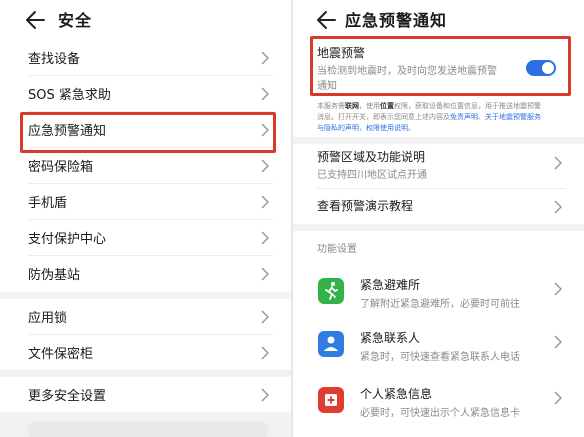 This screenshot has height=437, width=584. Describe the element at coordinates (75, 20) in the screenshot. I see `page-title: 安全` at that location.